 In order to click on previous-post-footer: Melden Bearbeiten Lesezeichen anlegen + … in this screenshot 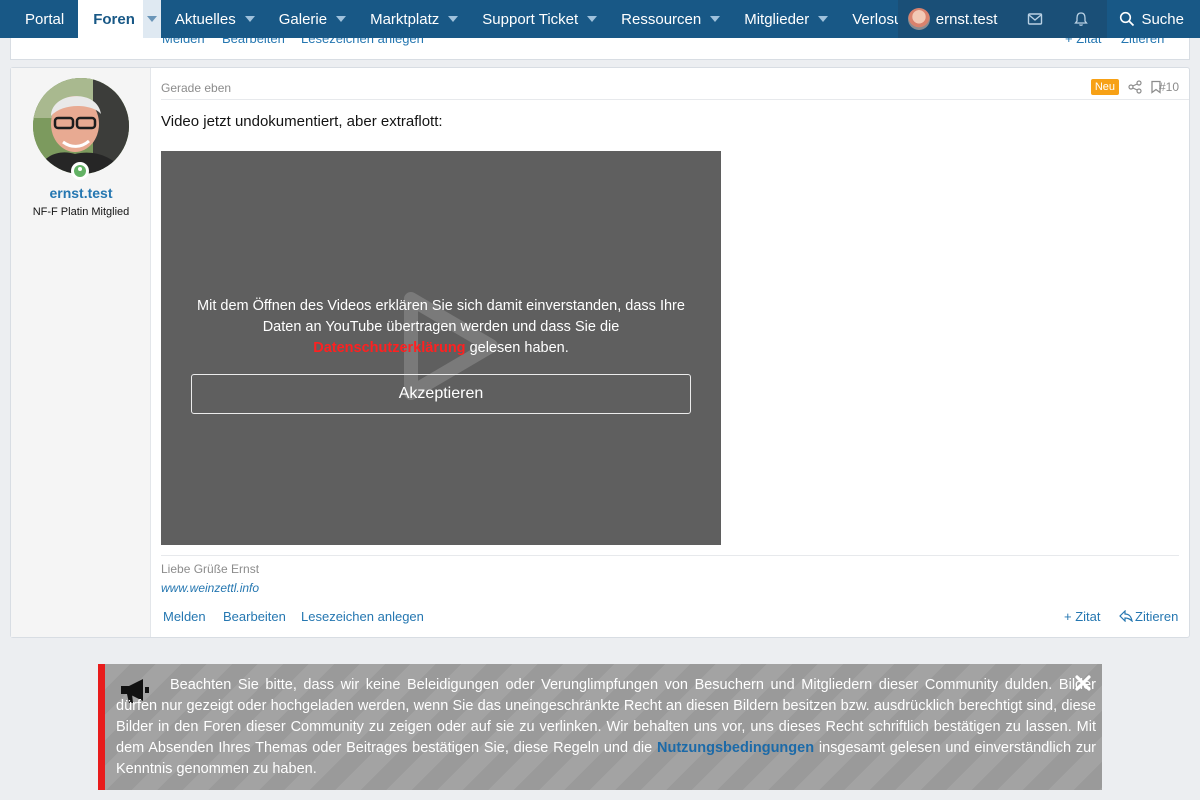, I will do `click(600, 45)`.